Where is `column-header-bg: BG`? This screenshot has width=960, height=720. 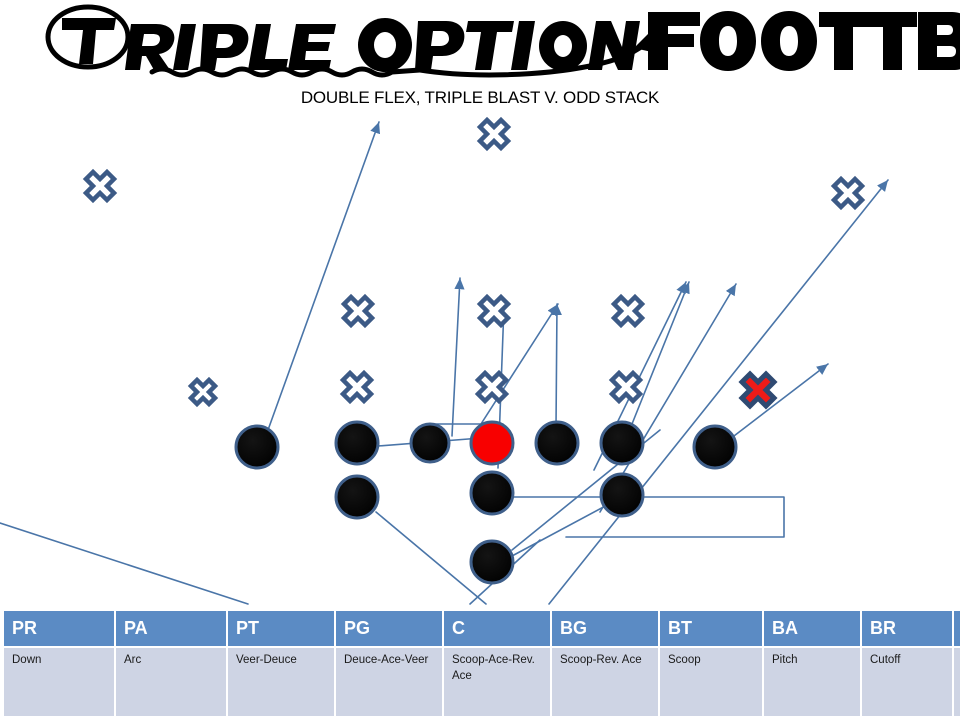
column-header-bg: BG is located at coordinates (605, 628).